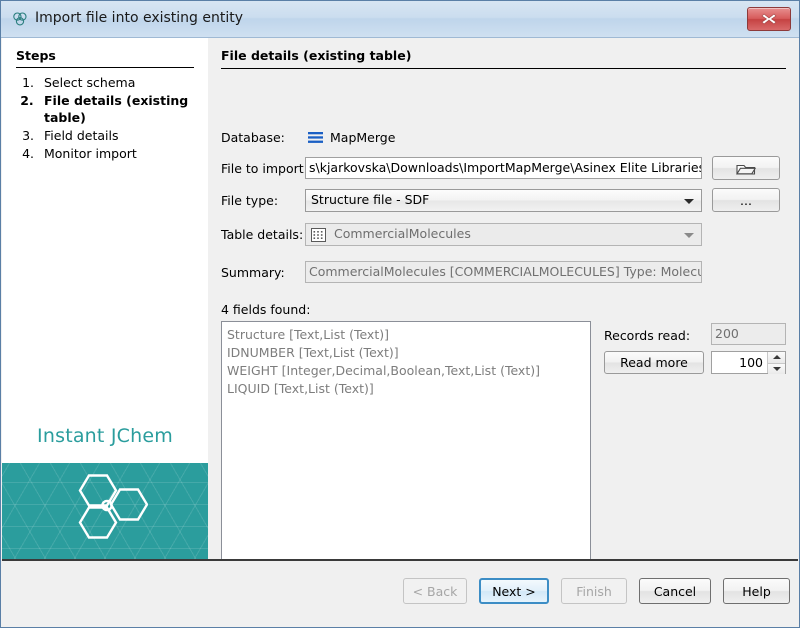 The image size is (800, 628). What do you see at coordinates (262, 234) in the screenshot?
I see `table-details-label: Table details:` at bounding box center [262, 234].